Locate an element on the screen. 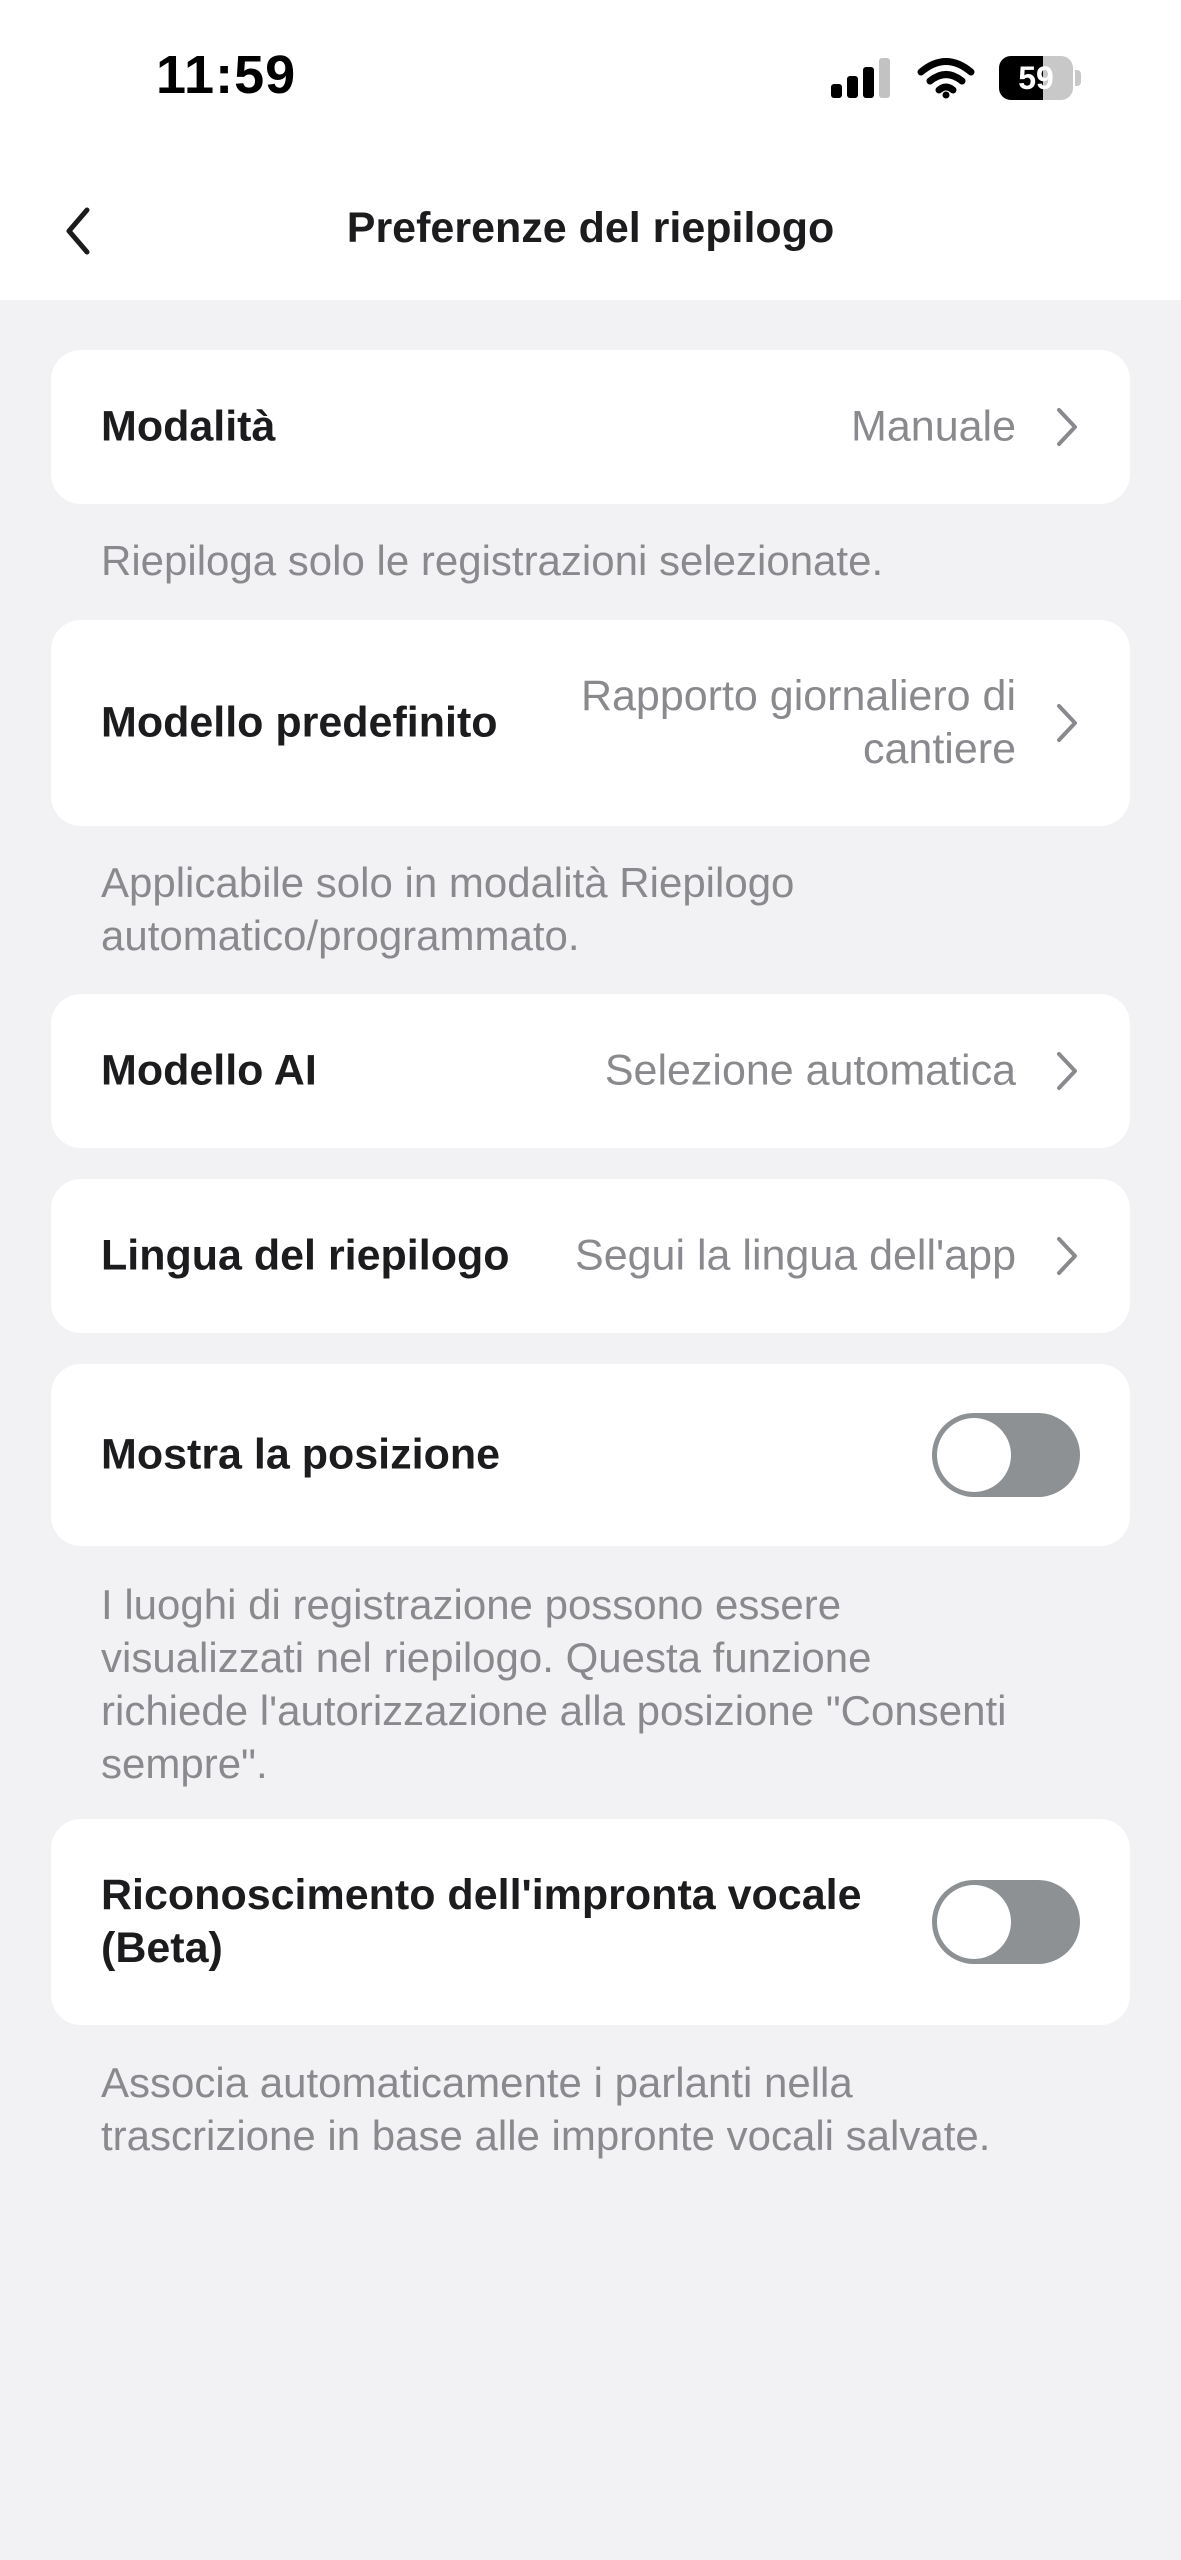 This screenshot has width=1181, height=2560. status-icons: 59 is located at coordinates (956, 78).